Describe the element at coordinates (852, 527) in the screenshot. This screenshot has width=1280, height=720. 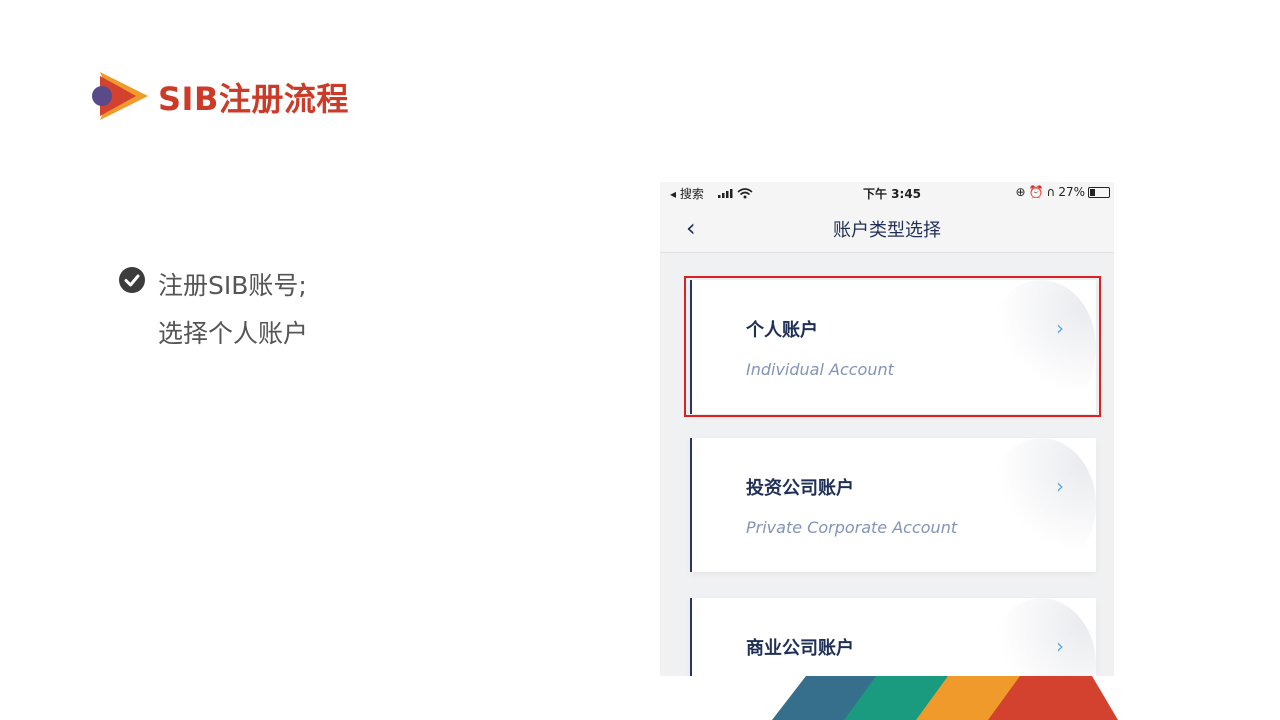
I see `card-subtitle: Private Corporate Account` at that location.